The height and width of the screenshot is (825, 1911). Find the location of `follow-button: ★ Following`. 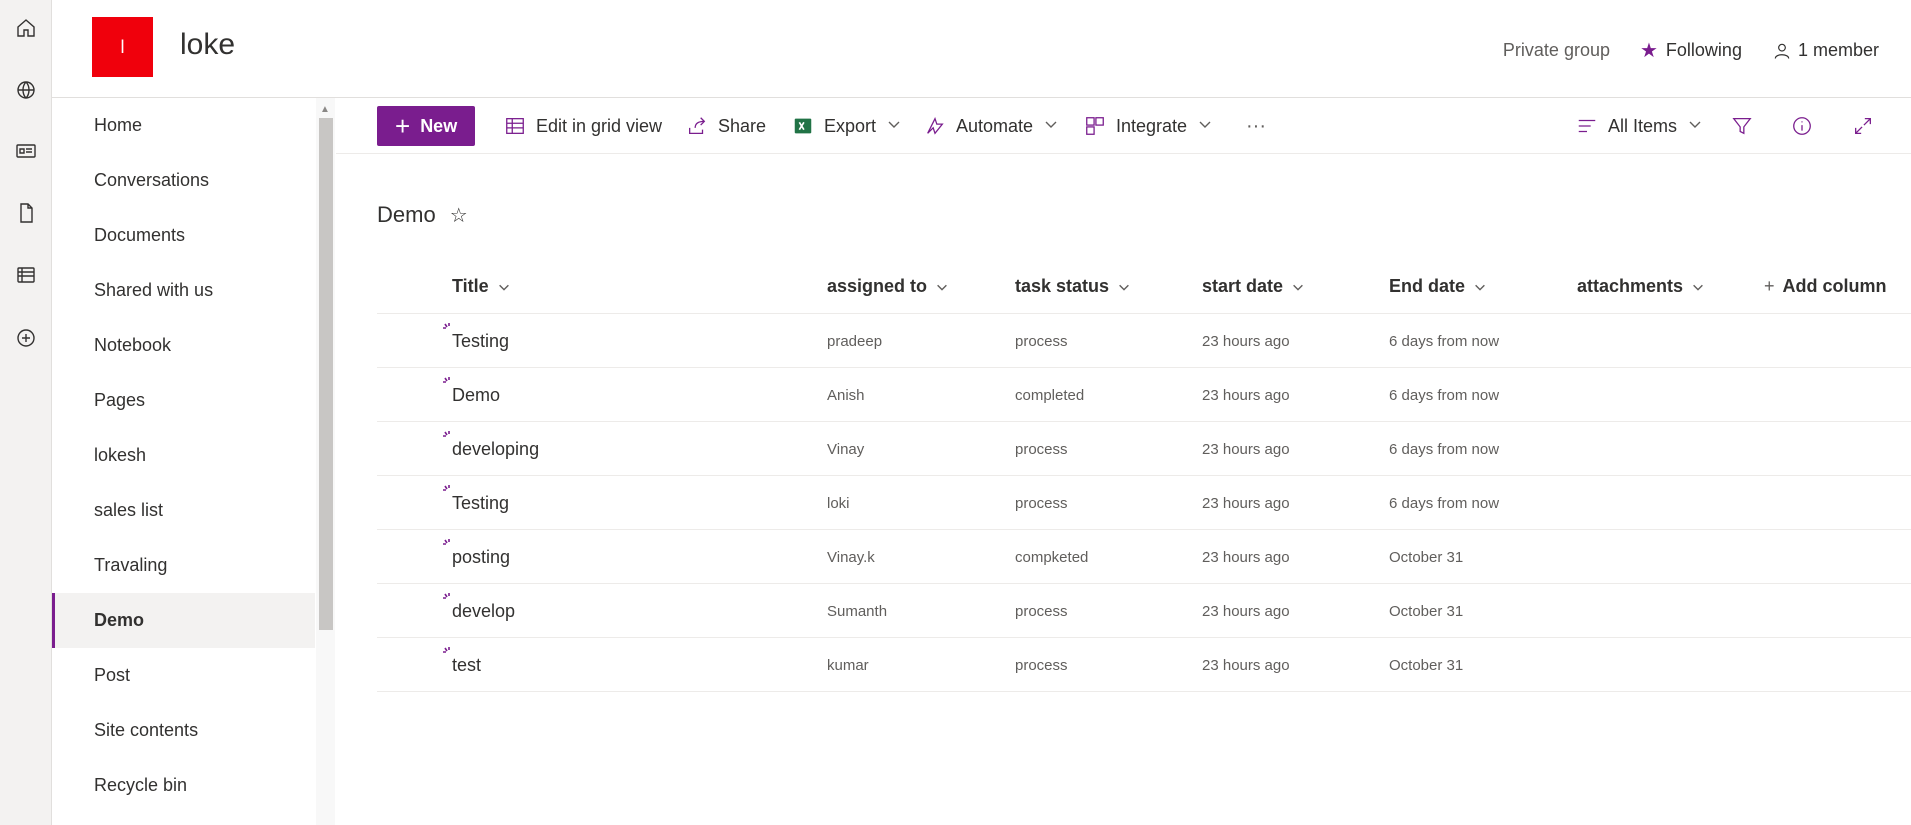

follow-button: ★ Following is located at coordinates (1691, 50).